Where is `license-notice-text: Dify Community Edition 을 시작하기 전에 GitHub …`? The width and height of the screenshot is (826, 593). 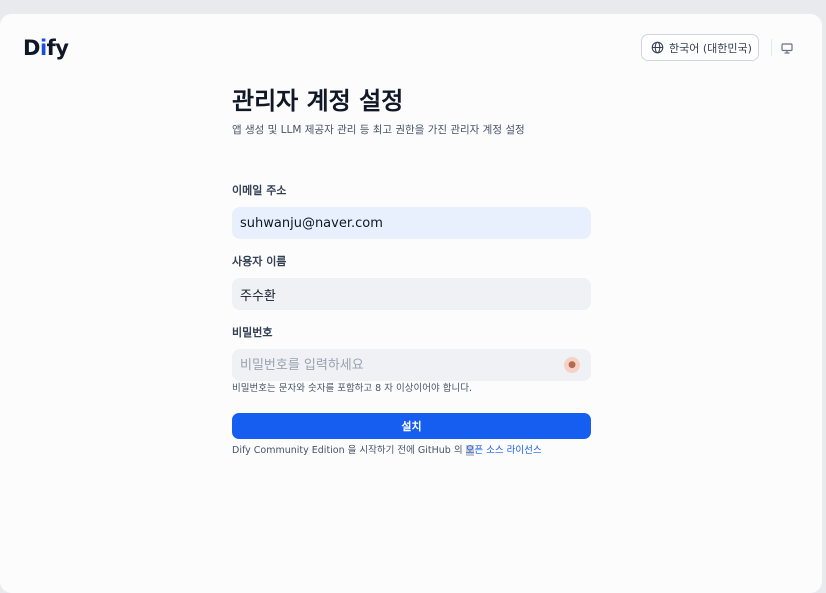 license-notice-text: Dify Community Edition 을 시작하기 전에 GitHub … is located at coordinates (349, 450).